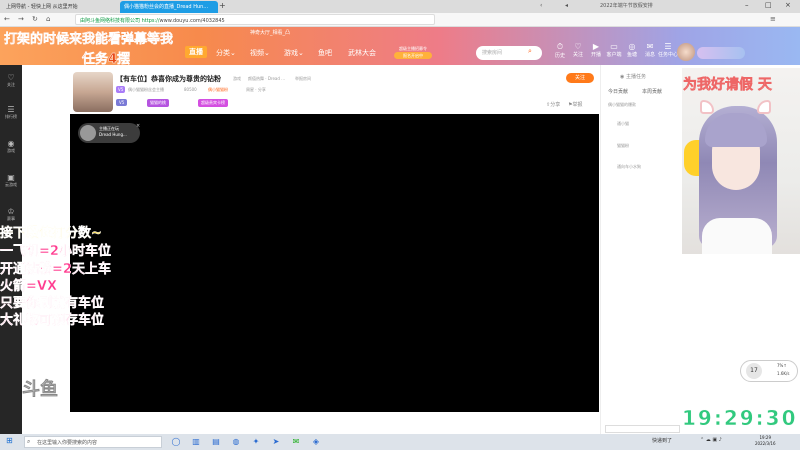  I want to click on wechat-icon: ✉, so click(296, 442).